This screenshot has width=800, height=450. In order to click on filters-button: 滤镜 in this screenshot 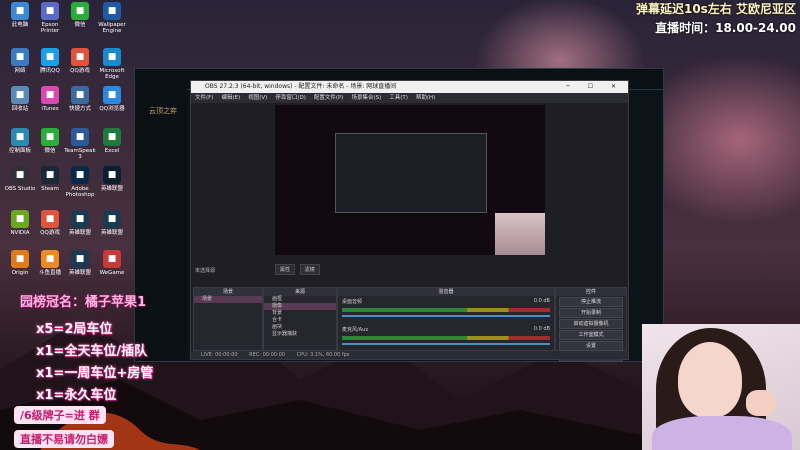, I will do `click(309, 269)`.